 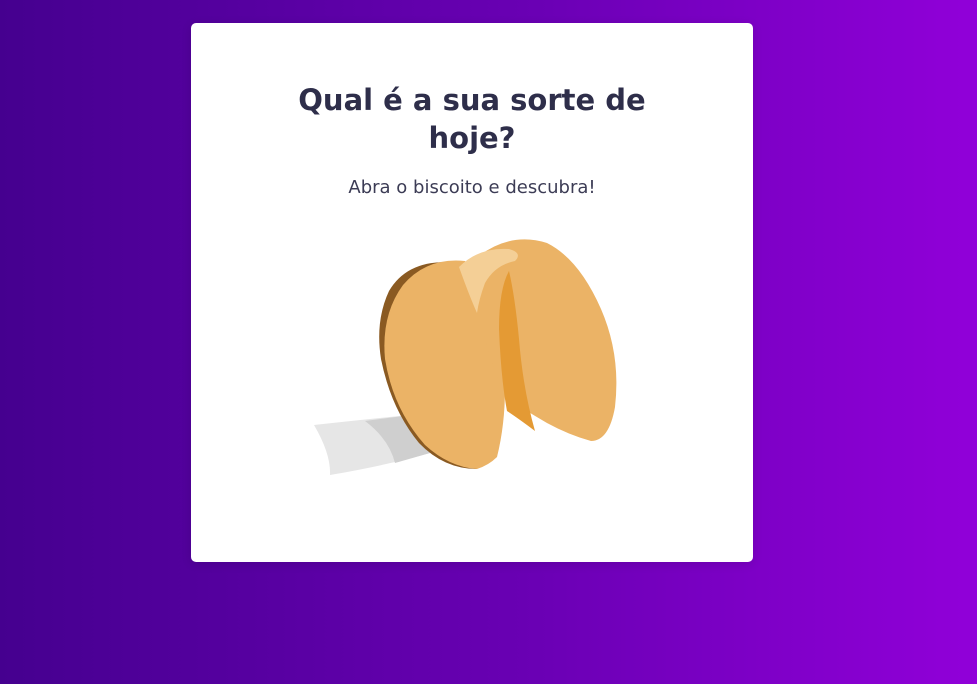 I want to click on fortune-cookie-icon, so click(x=465, y=357).